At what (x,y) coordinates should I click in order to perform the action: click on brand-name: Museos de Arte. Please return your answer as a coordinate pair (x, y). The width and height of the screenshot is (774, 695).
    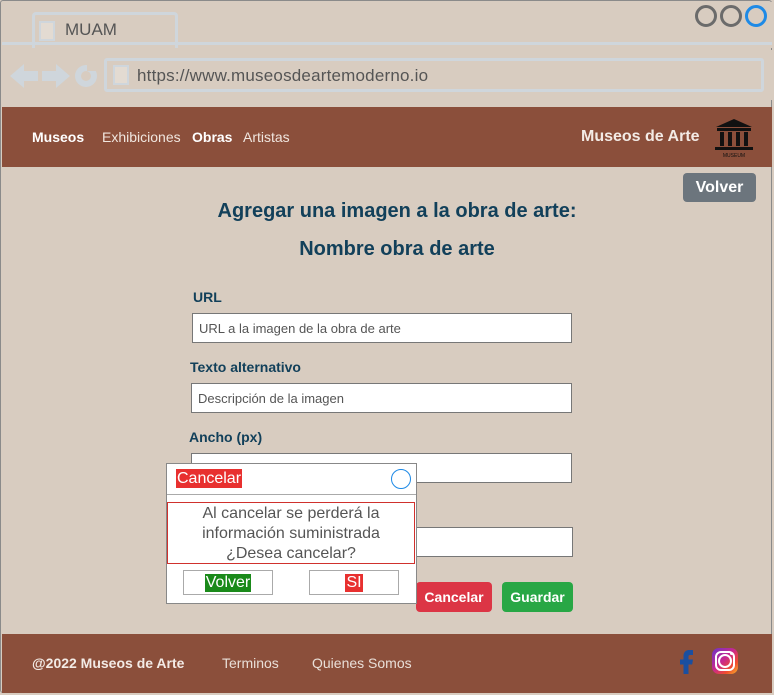
    Looking at the image, I should click on (640, 137).